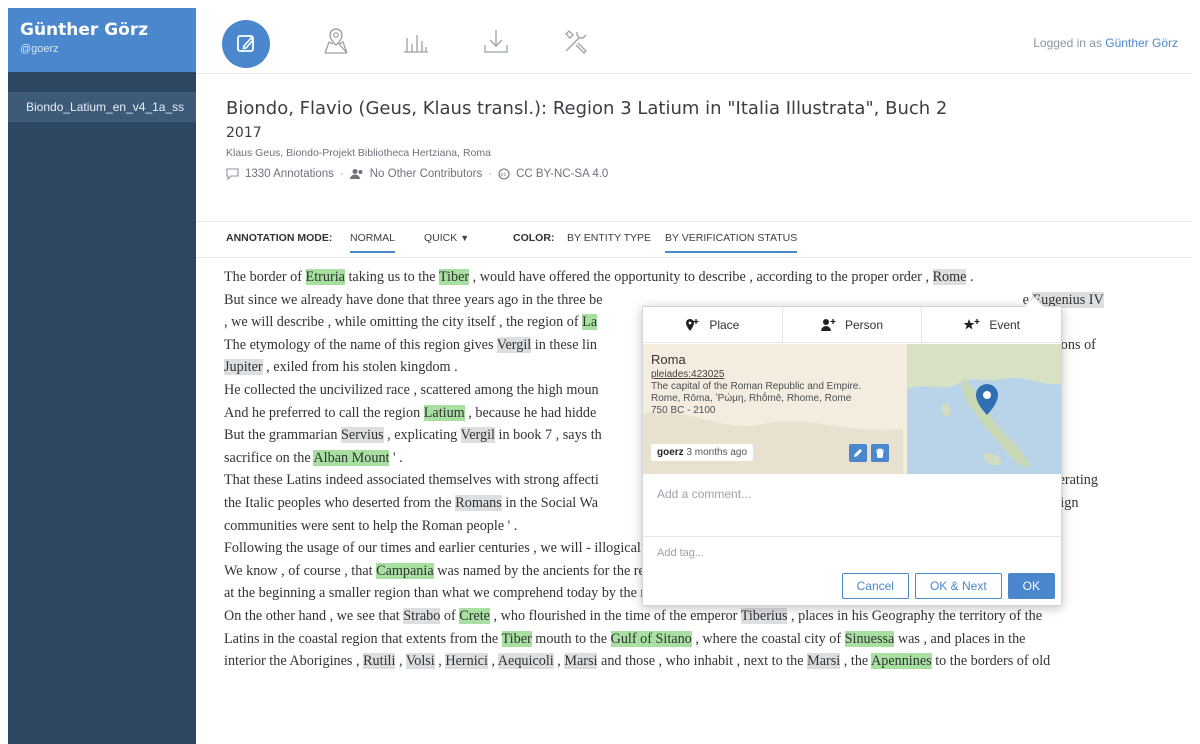 The height and width of the screenshot is (744, 1200). I want to click on tab-color-entity-type: BY ENTITY TYPE, so click(609, 238).